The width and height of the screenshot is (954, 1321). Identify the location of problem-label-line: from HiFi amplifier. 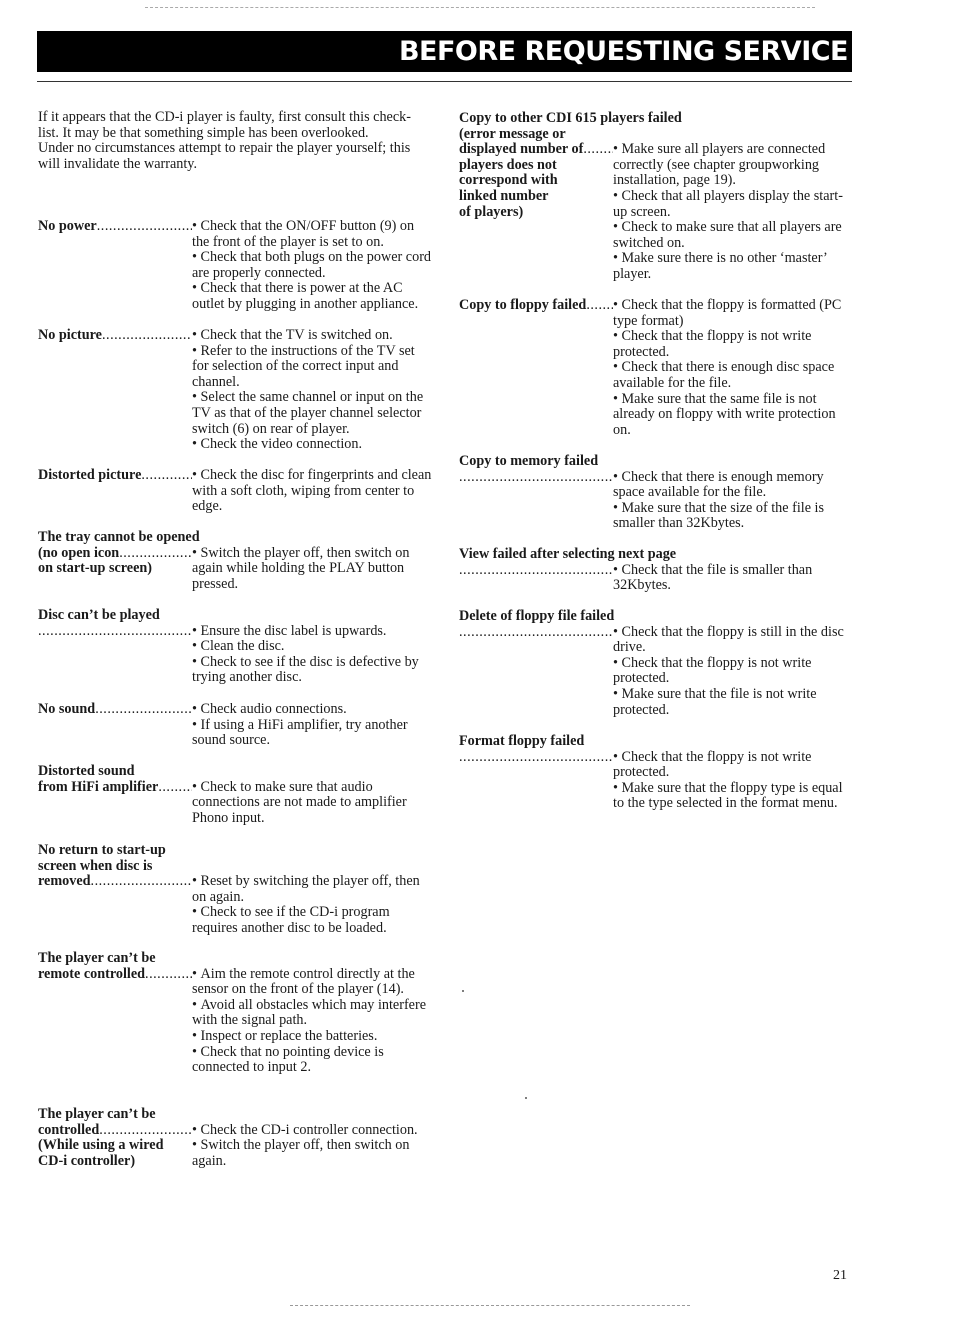
(98, 787).